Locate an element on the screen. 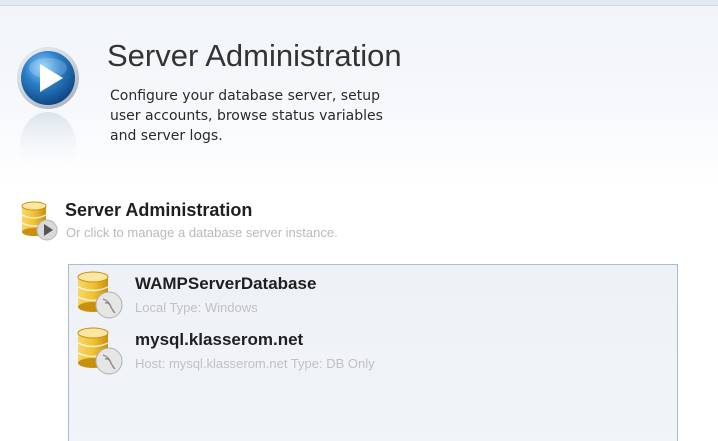  page-title: Server Administration is located at coordinates (254, 55).